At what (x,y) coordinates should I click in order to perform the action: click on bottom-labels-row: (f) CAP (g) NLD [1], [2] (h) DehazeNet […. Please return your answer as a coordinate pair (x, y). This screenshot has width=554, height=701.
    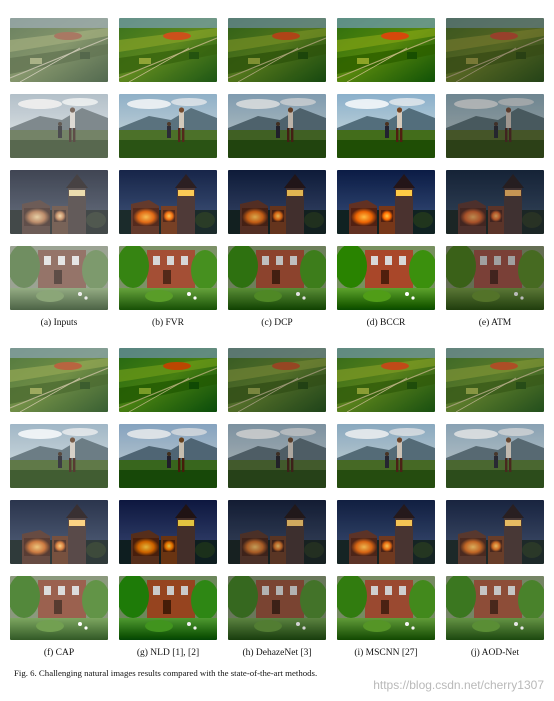
    Looking at the image, I should click on (277, 653).